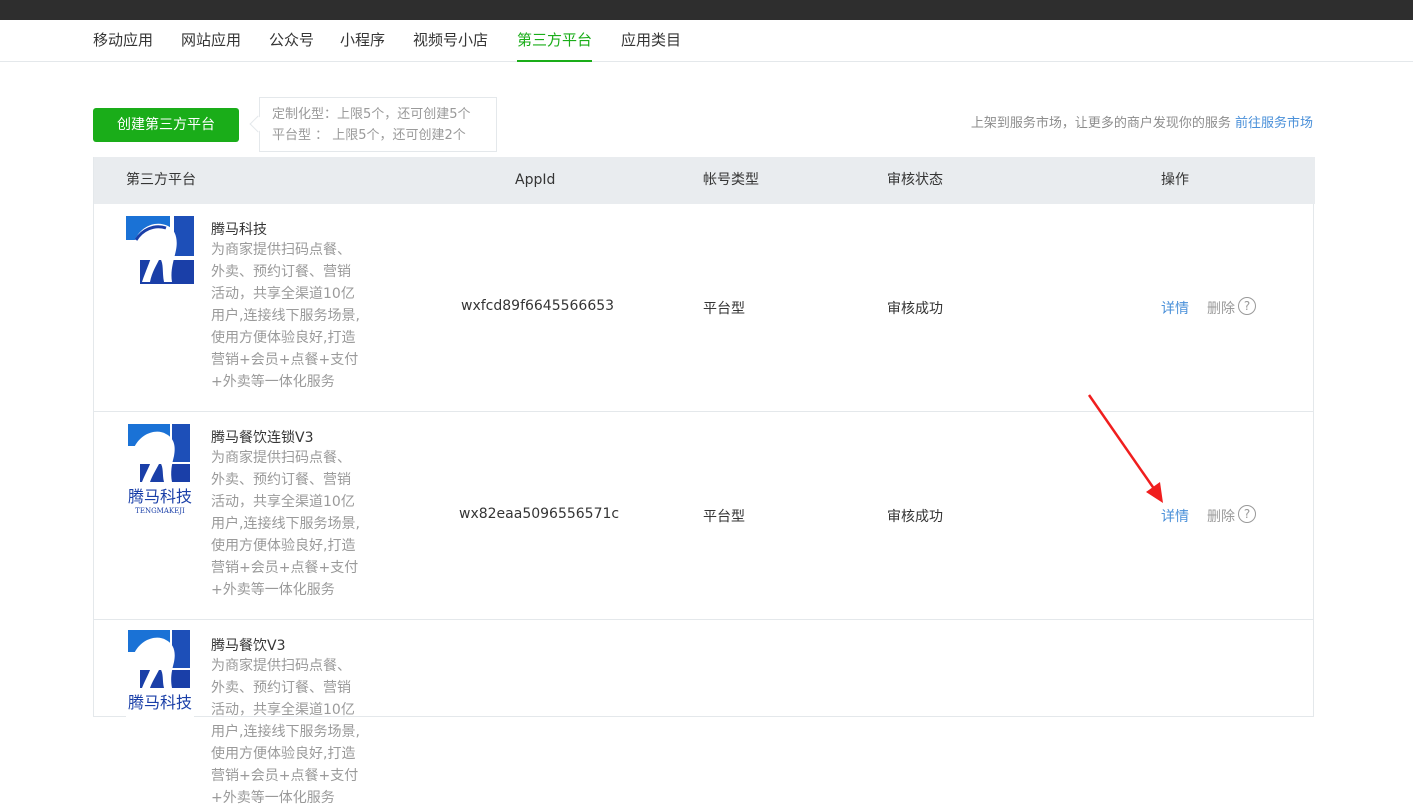  What do you see at coordinates (160, 511) in the screenshot?
I see `logo-subtext: TENGMAKEJI` at bounding box center [160, 511].